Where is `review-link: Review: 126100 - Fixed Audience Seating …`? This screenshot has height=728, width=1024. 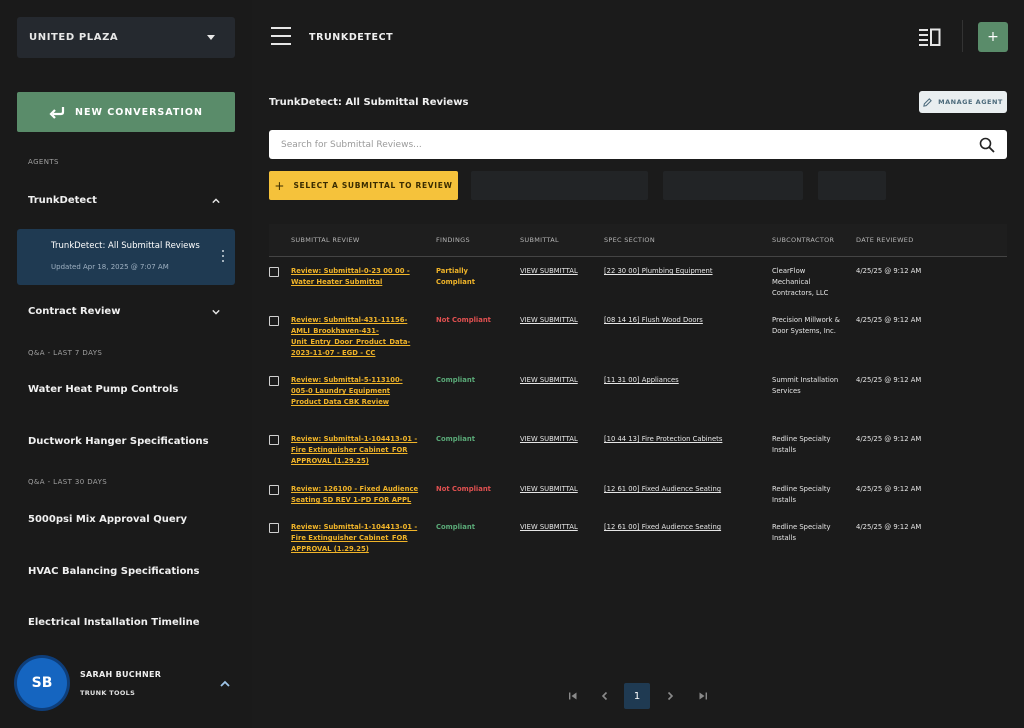
review-link: Review: 126100 - Fixed Audience Seating … is located at coordinates (355, 495).